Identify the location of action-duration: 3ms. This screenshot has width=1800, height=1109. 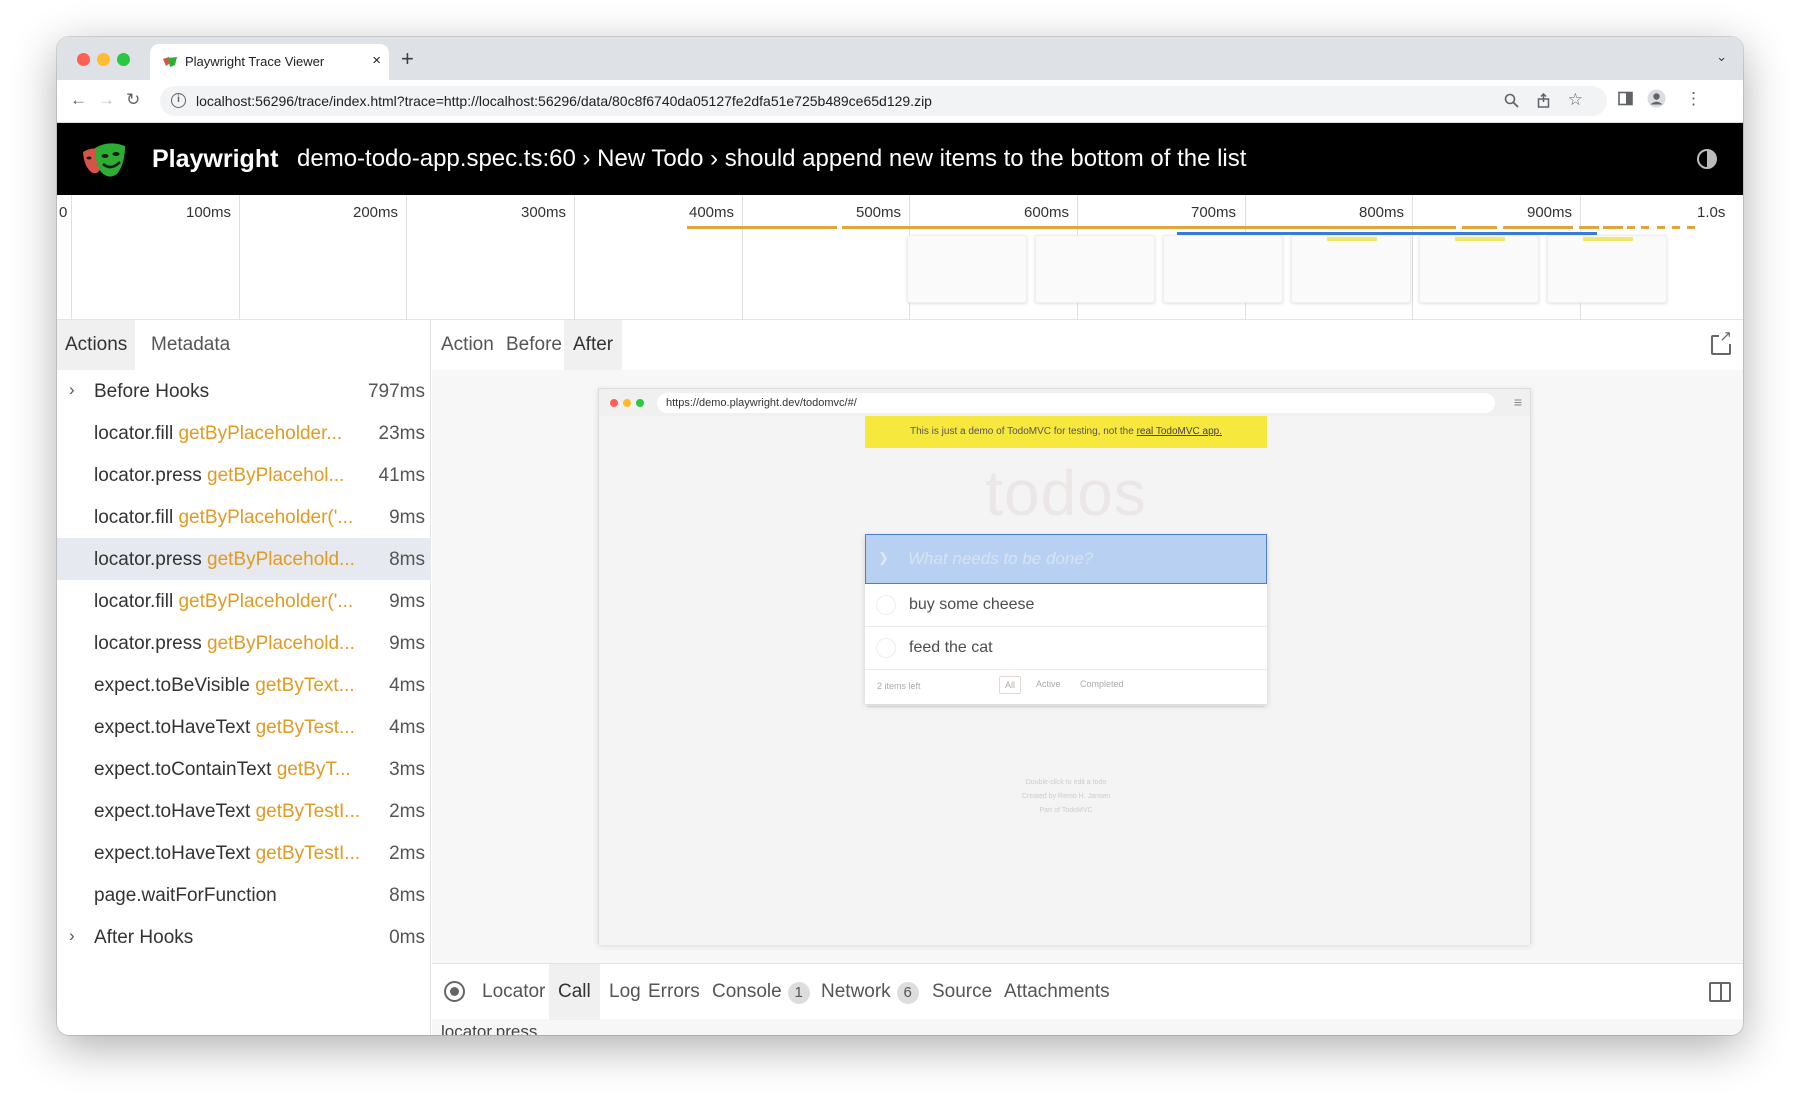
(407, 769).